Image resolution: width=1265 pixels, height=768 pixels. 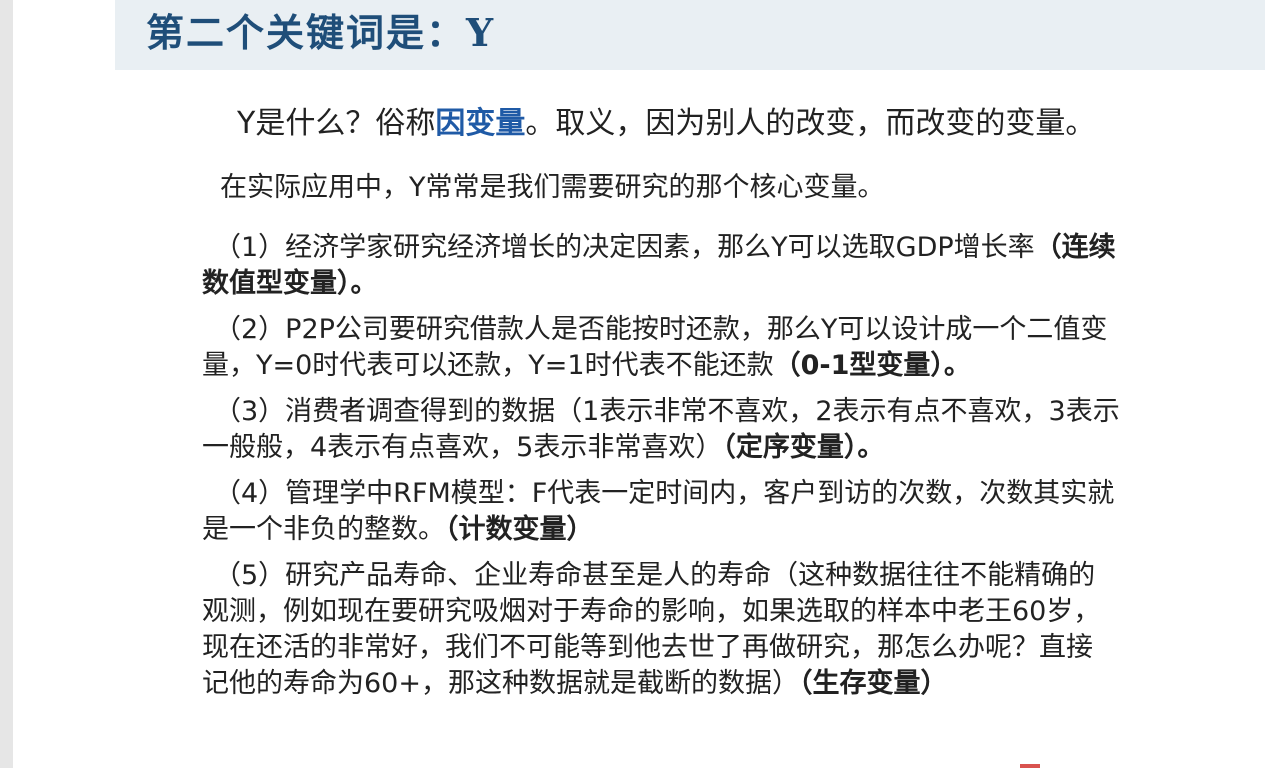 What do you see at coordinates (810, 123) in the screenshot?
I see `intro-text-after: 。取义，因为别人的改变，而改变的变量。` at bounding box center [810, 123].